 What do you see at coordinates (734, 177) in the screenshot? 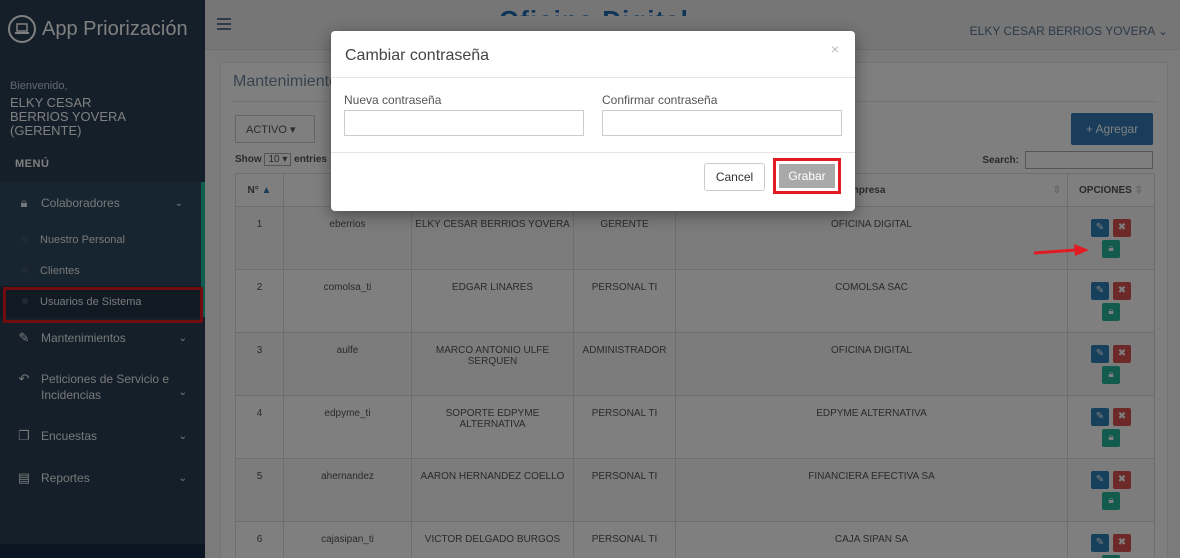
I see `cancel-button: Cancel` at bounding box center [734, 177].